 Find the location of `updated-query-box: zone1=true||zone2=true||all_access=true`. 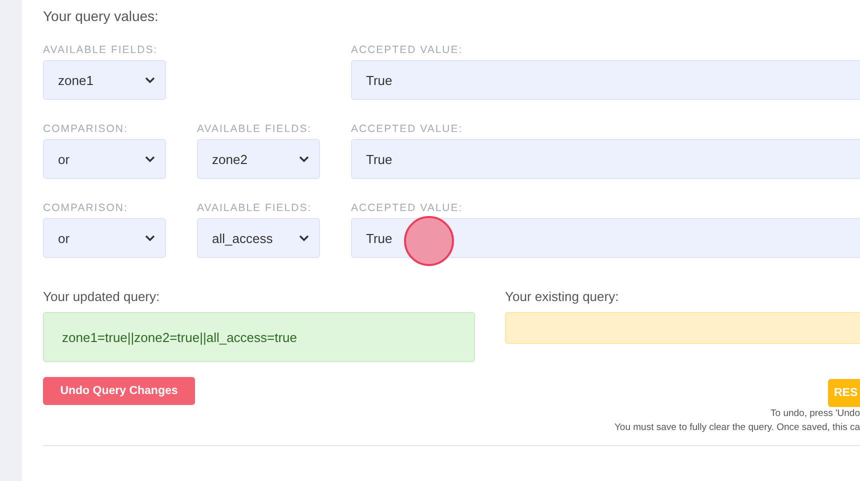

updated-query-box: zone1=true||zone2=true||all_access=true is located at coordinates (259, 337).